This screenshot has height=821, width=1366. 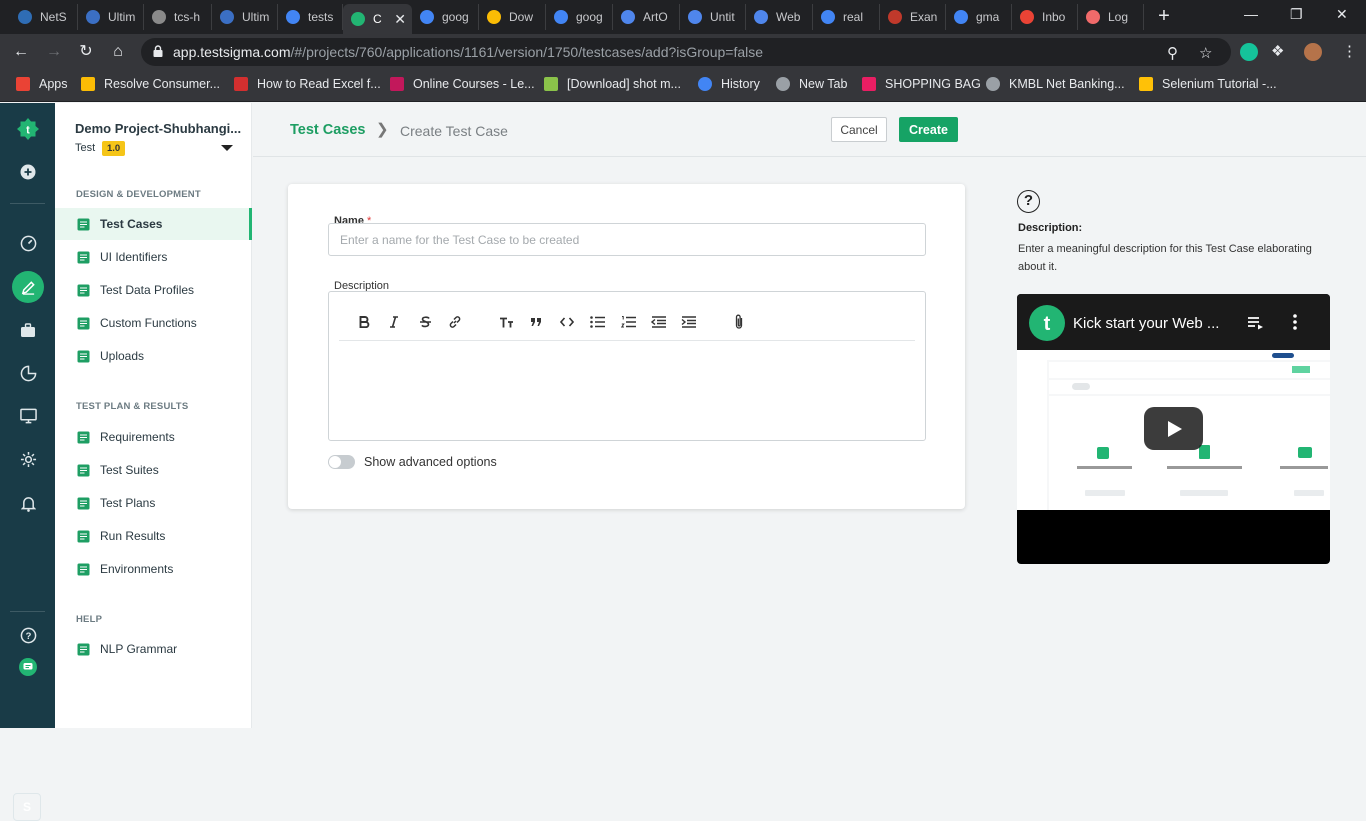 I want to click on testsigma-logo-icon: t, so click(x=28, y=129).